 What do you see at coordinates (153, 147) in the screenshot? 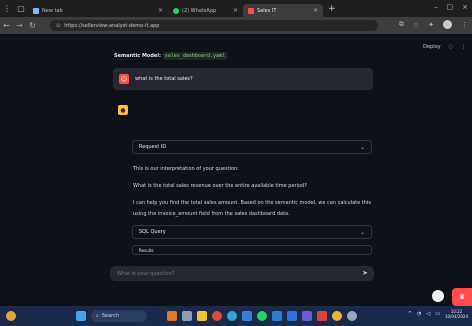
I see `expander-label: Request ID` at bounding box center [153, 147].